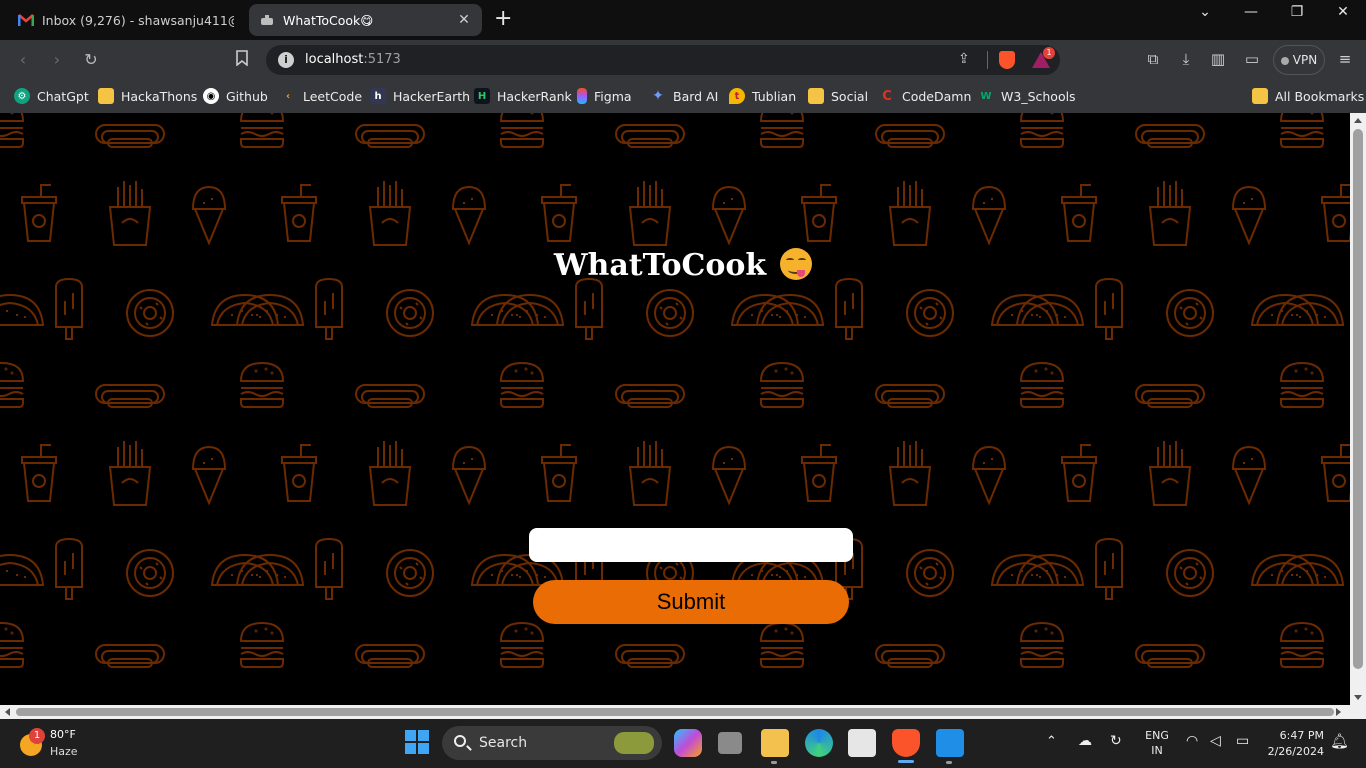 The height and width of the screenshot is (768, 1366). Describe the element at coordinates (850, 96) in the screenshot. I see `bookmark-label: Social` at that location.